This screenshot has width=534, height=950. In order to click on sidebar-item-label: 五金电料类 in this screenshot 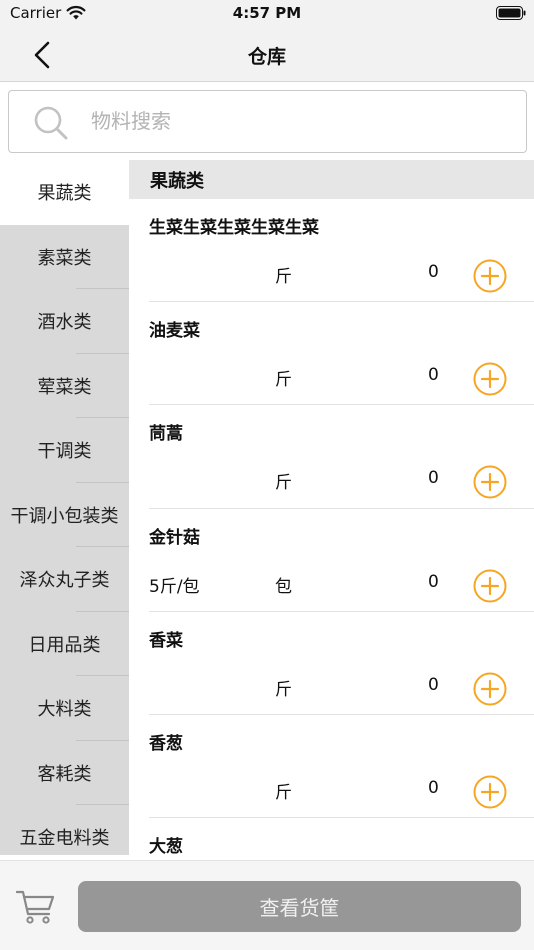, I will do `click(64, 839)`.